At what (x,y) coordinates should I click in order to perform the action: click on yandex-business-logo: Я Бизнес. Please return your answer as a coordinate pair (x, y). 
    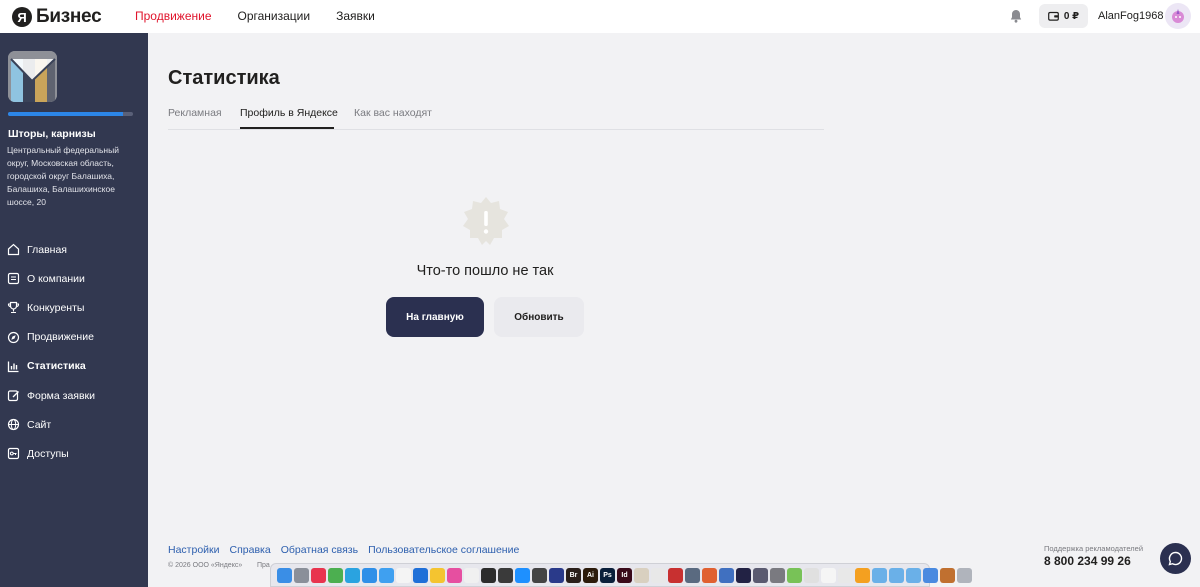
    Looking at the image, I should click on (57, 17).